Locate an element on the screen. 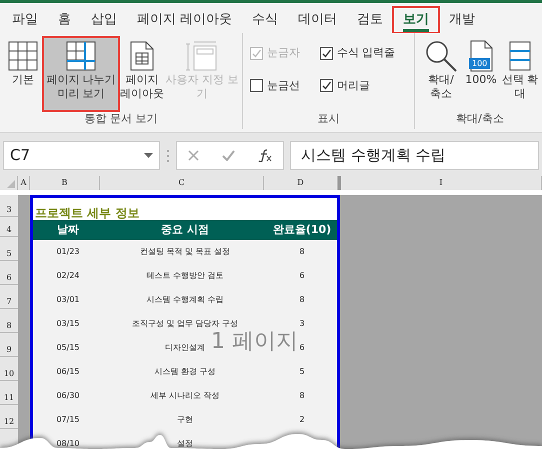 The height and width of the screenshot is (462, 542). table-cell: 구현 is located at coordinates (185, 419).